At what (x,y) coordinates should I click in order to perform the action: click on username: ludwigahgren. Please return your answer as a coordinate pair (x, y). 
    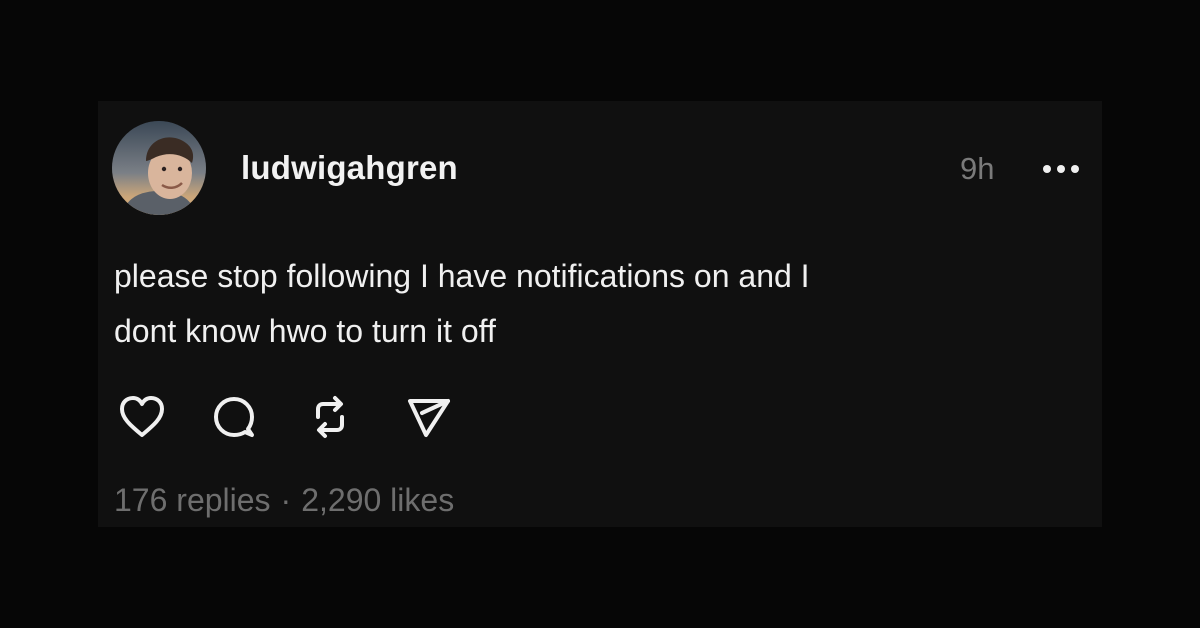
    Looking at the image, I should click on (349, 168).